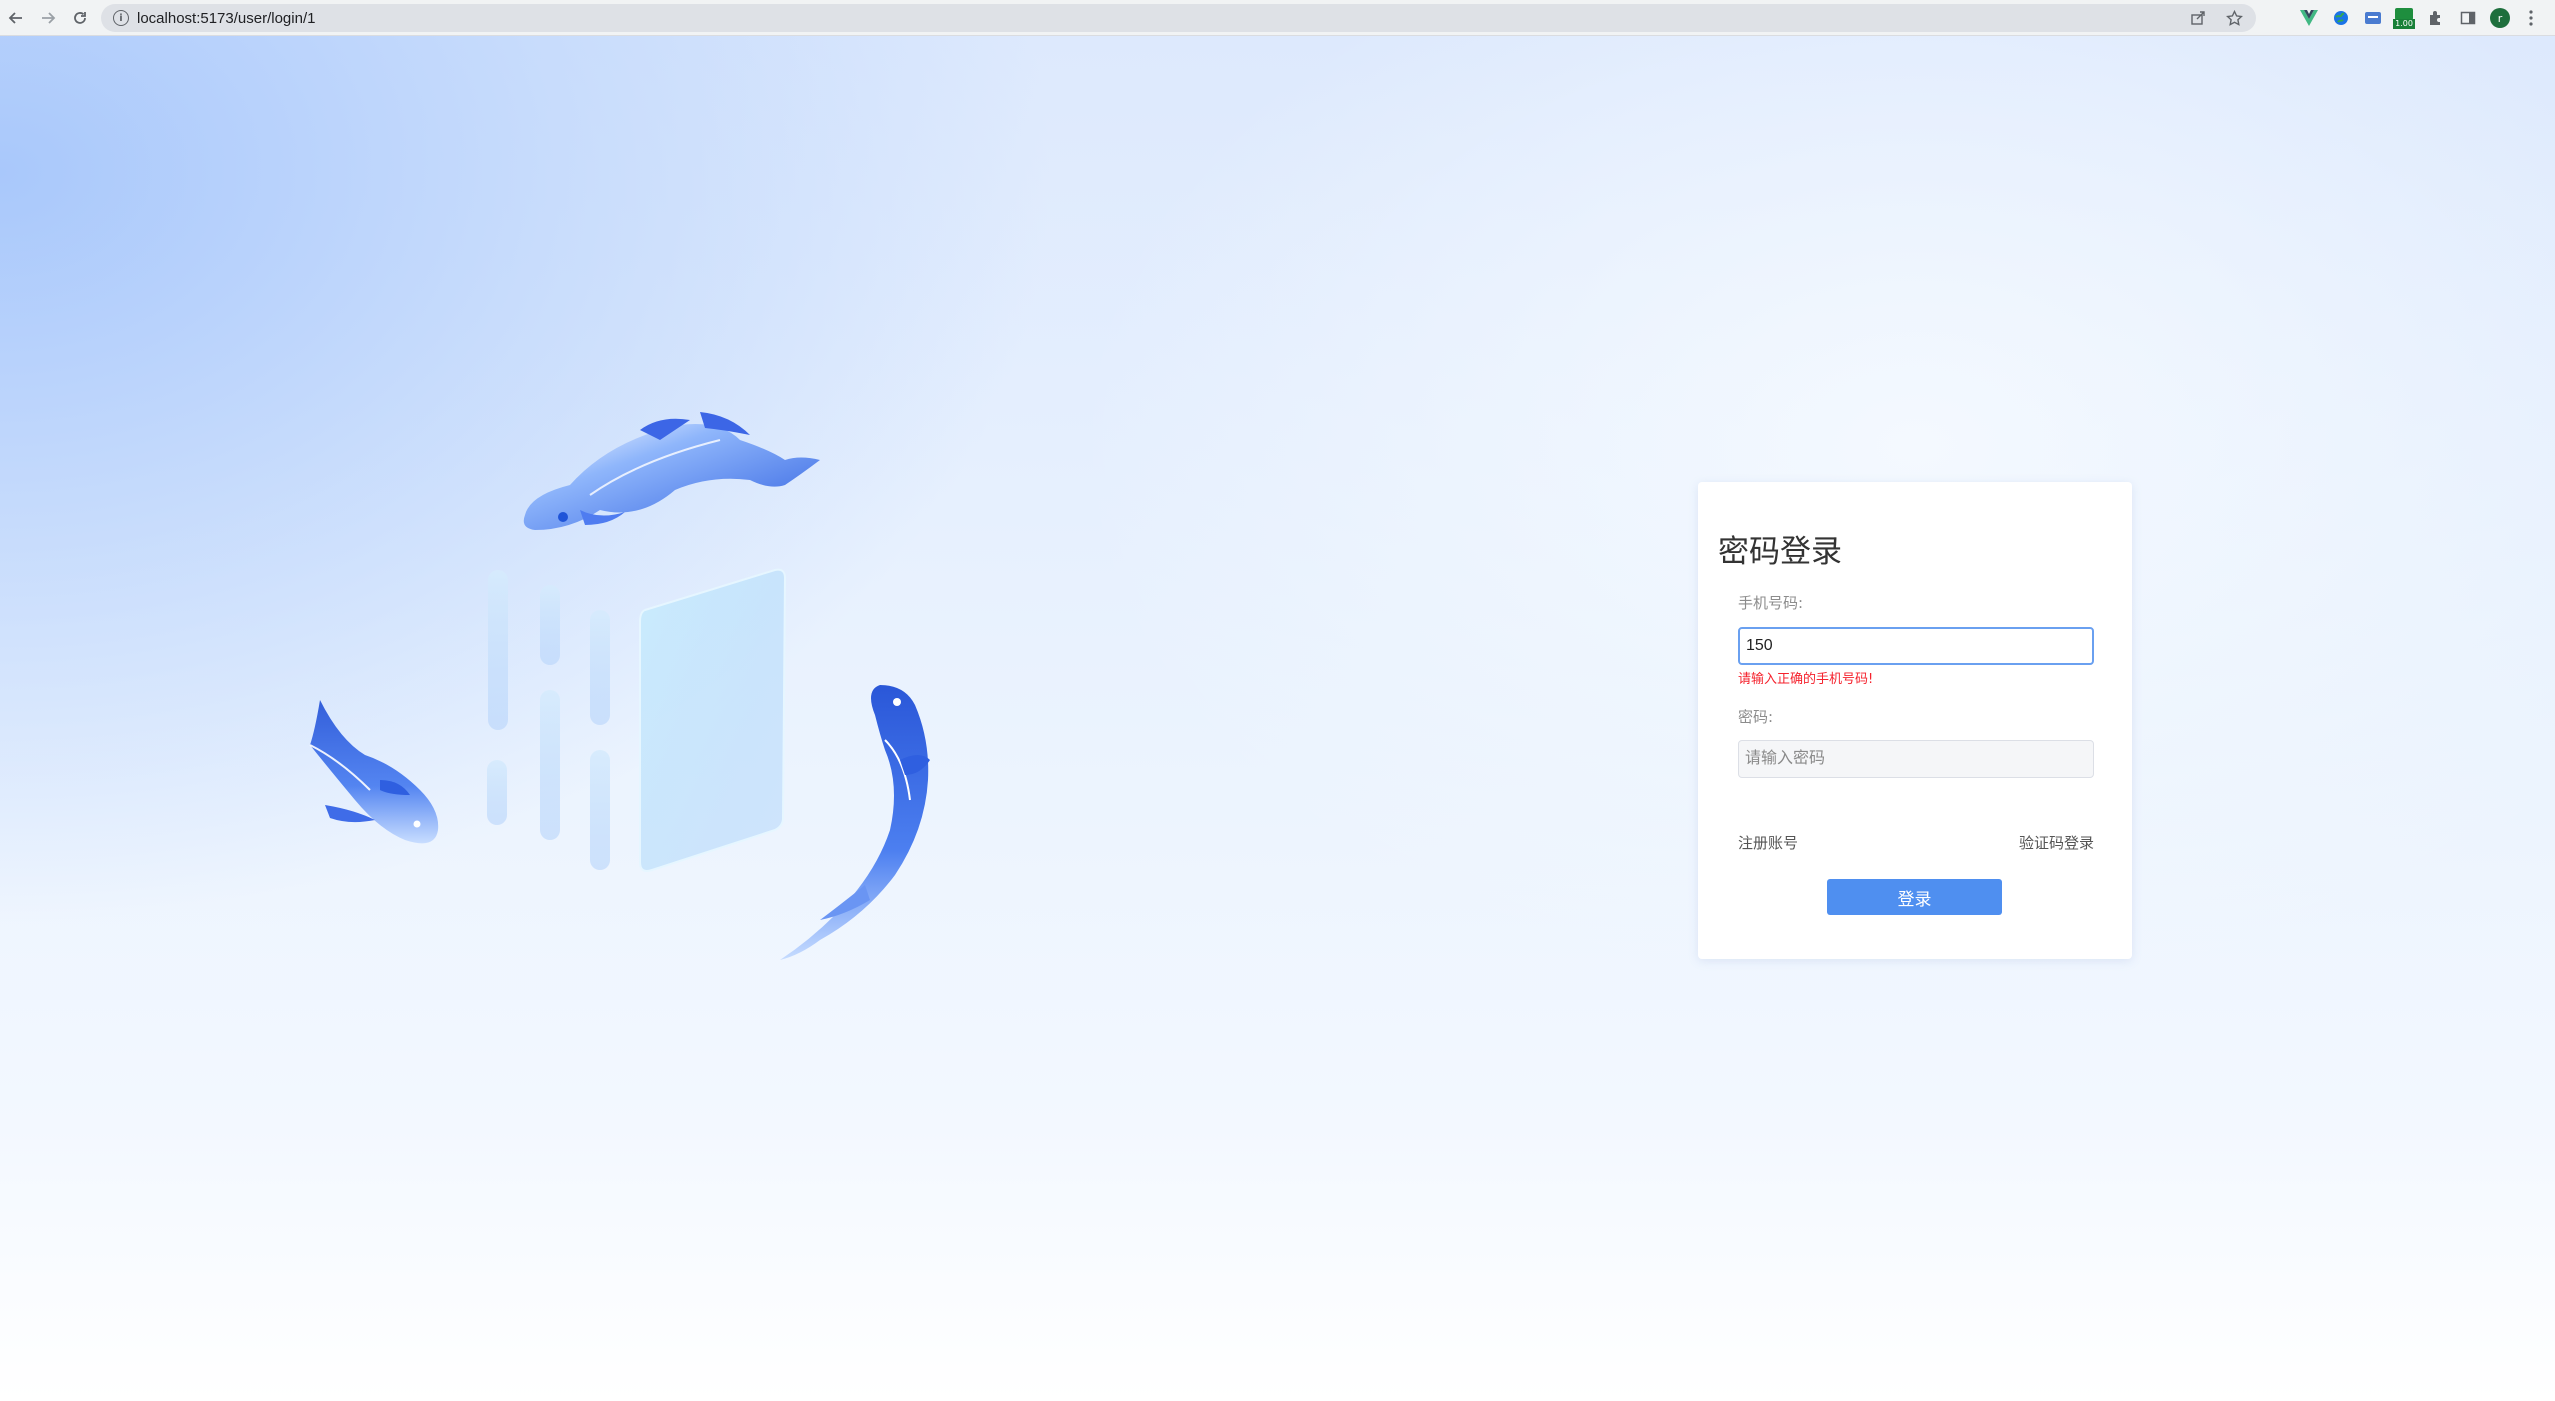 This screenshot has height=1401, width=2555. Describe the element at coordinates (1771, 603) in the screenshot. I see `phone-label: 手机号码:` at that location.